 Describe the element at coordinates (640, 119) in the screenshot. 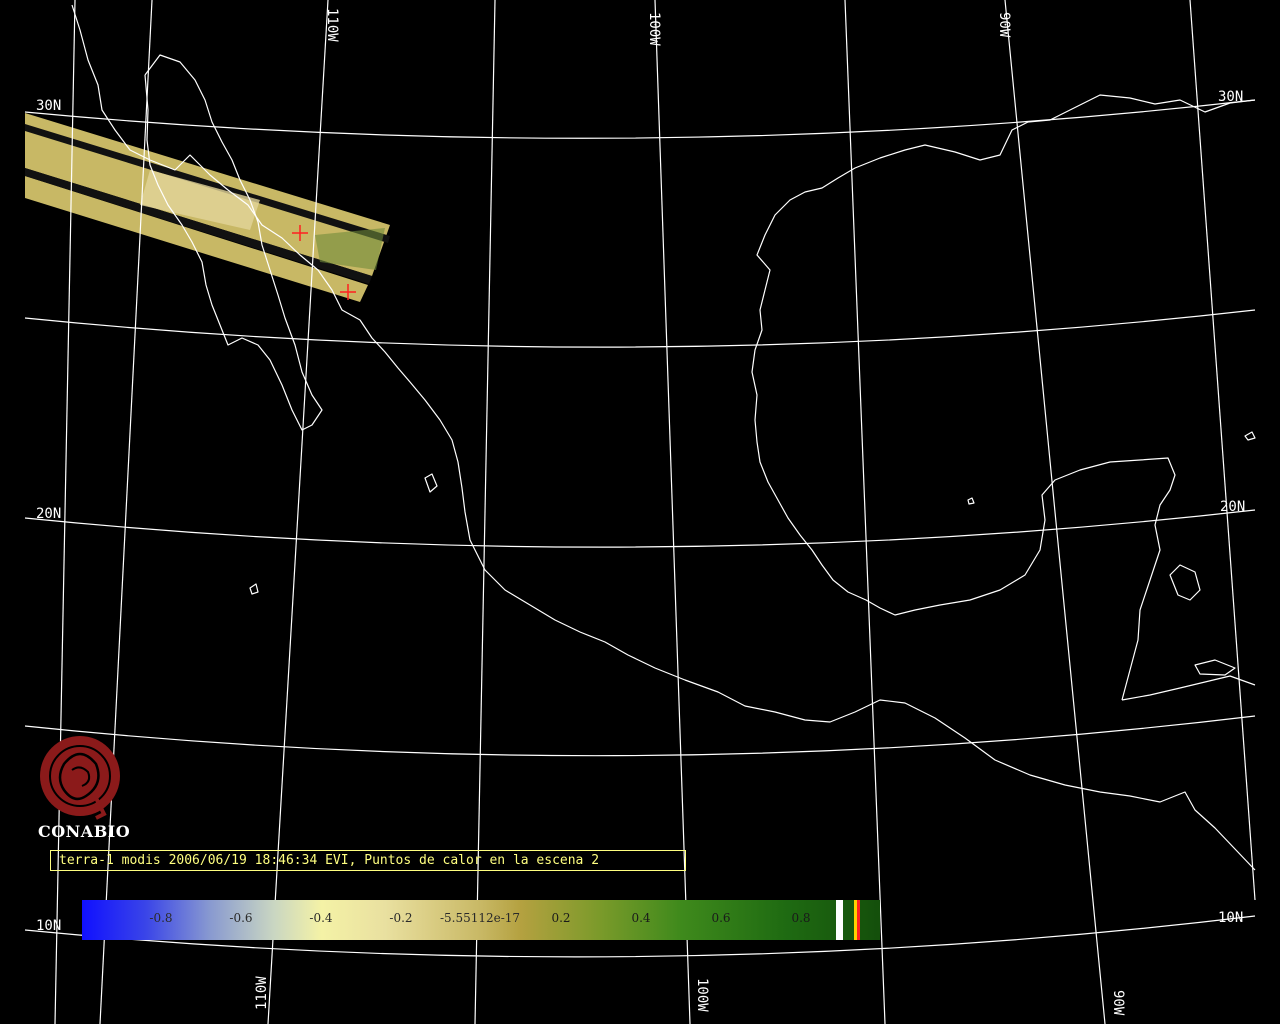

I see `parallel-30n` at that location.